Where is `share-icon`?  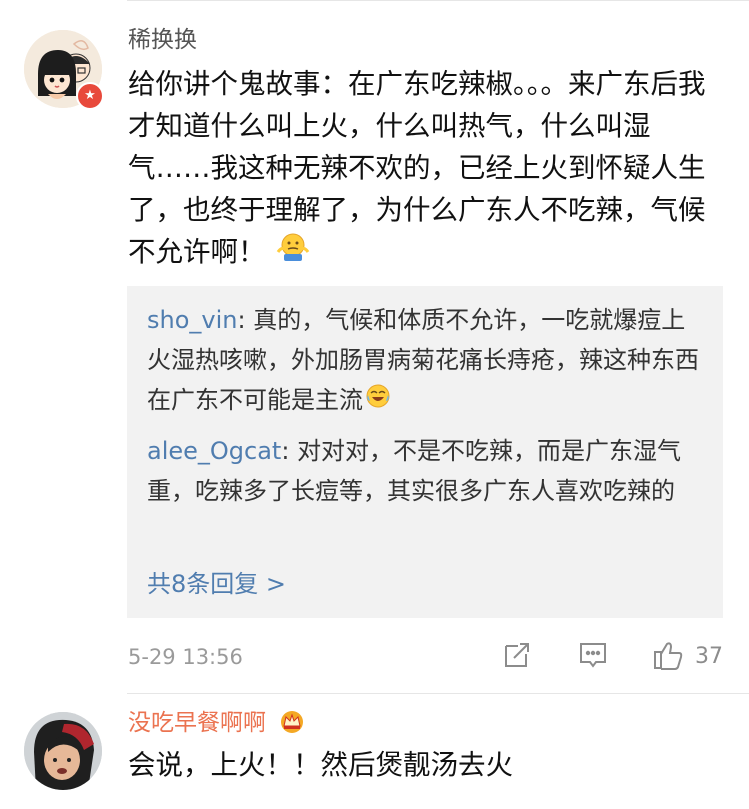 share-icon is located at coordinates (517, 657).